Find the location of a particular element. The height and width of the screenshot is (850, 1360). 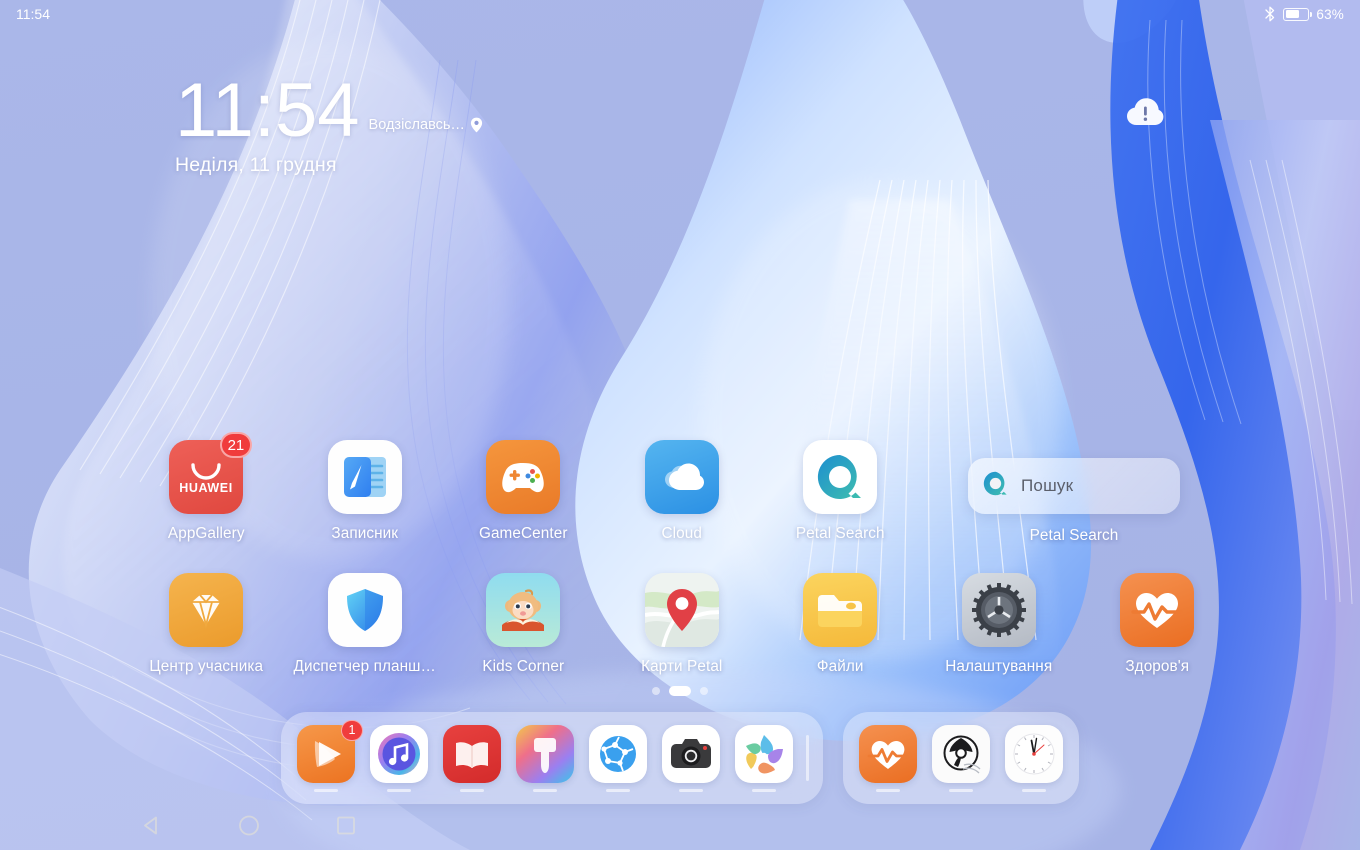

dock-divider is located at coordinates (807, 758).